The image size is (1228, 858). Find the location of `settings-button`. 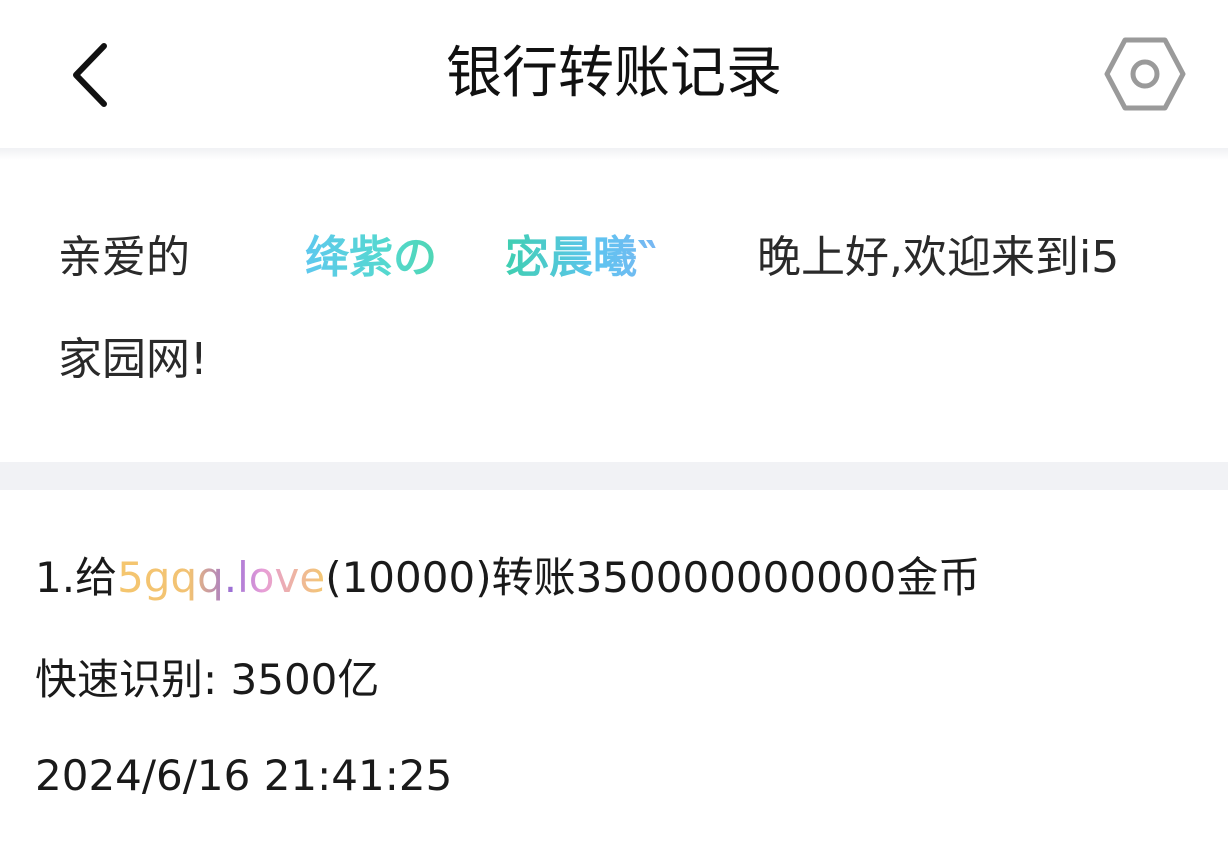

settings-button is located at coordinates (1145, 74).